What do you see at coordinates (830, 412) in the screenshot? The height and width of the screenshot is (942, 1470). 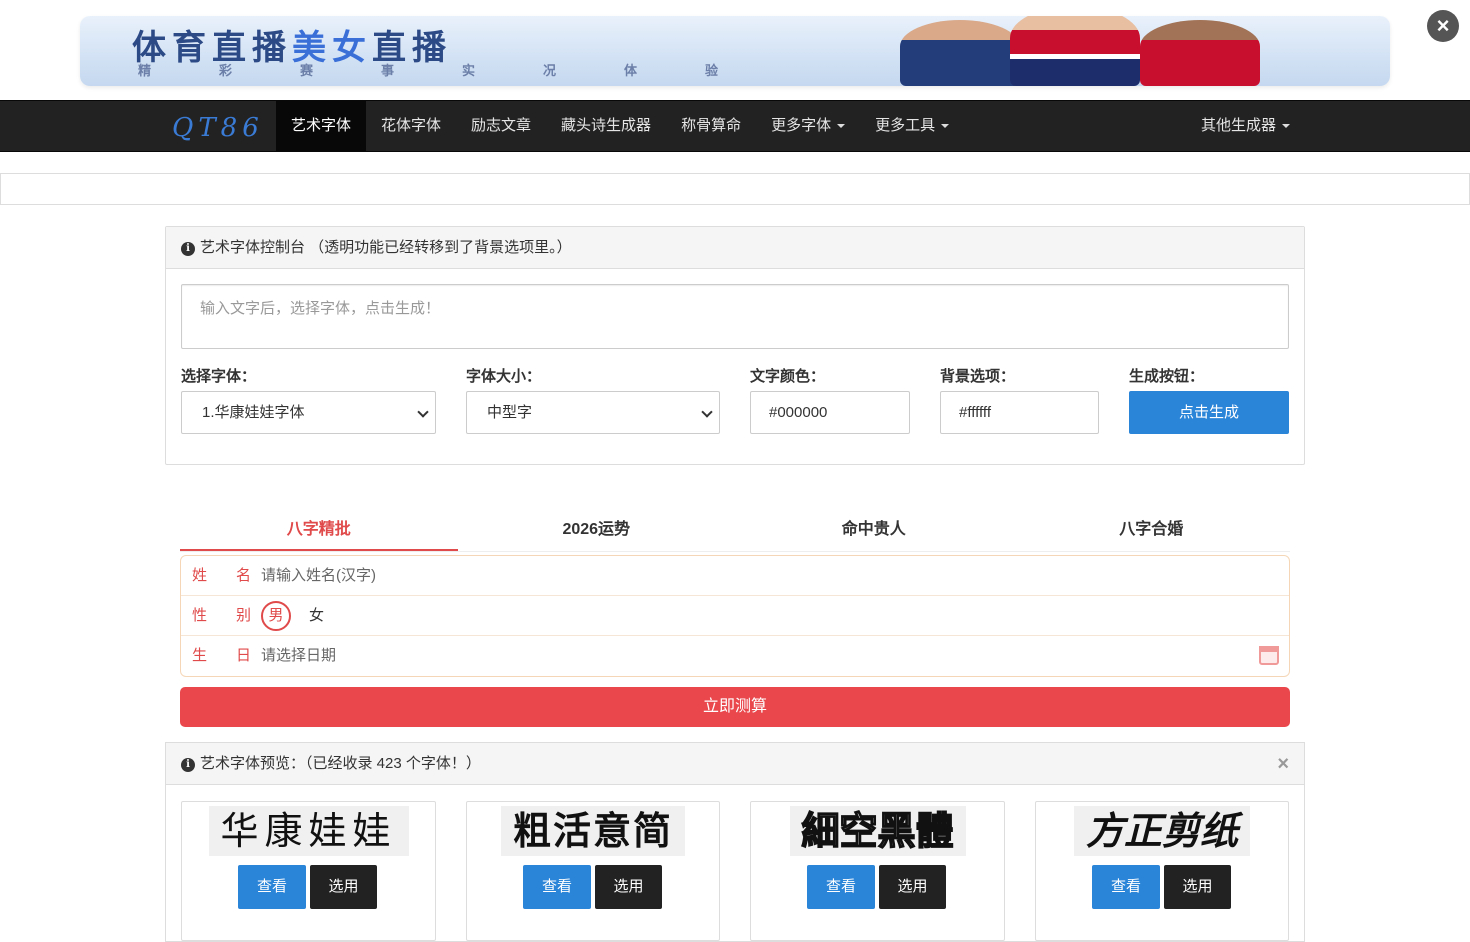 I see `color-input: #000000` at bounding box center [830, 412].